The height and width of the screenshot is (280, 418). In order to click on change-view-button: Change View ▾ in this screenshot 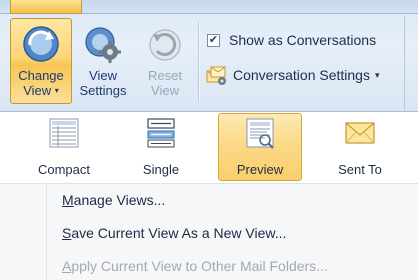, I will do `click(41, 61)`.